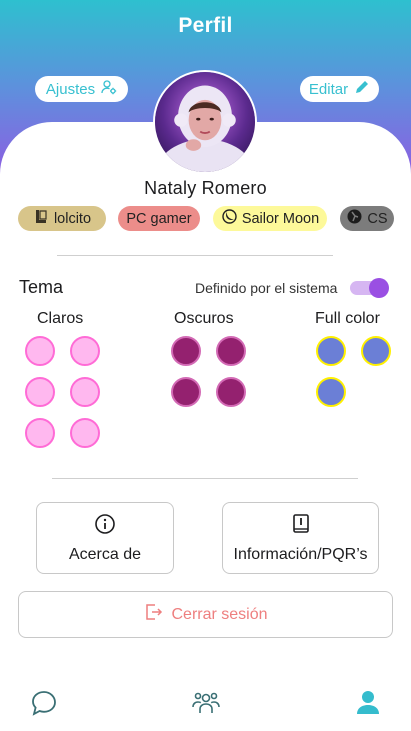 The width and height of the screenshot is (411, 731). What do you see at coordinates (44, 703) in the screenshot?
I see `chat-icon` at bounding box center [44, 703].